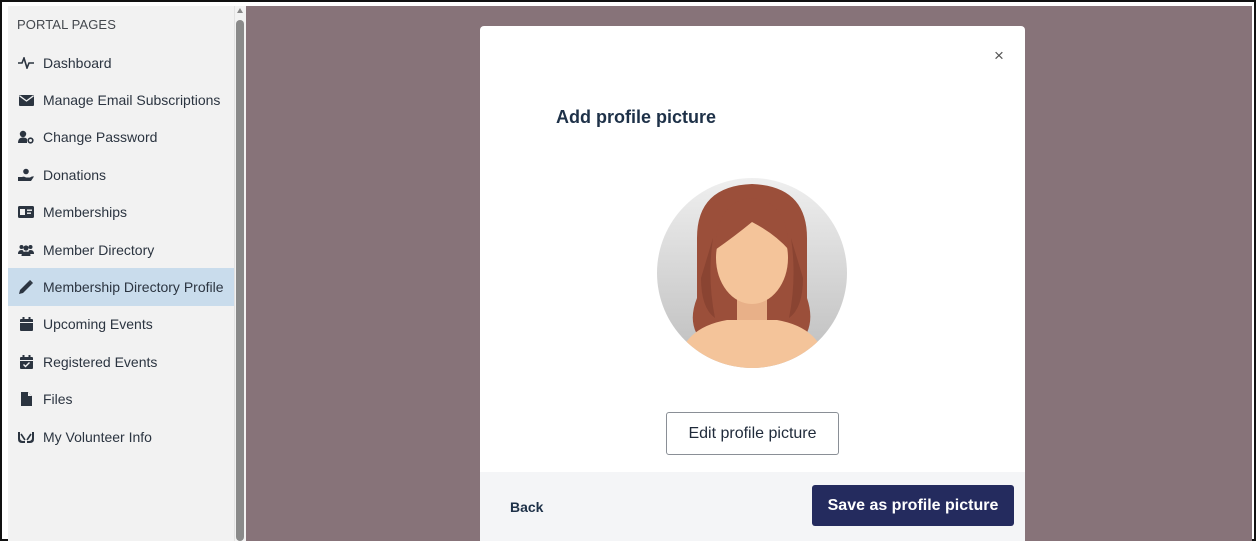 This screenshot has width=1256, height=541. What do you see at coordinates (26, 437) in the screenshot?
I see `hands-icon` at bounding box center [26, 437].